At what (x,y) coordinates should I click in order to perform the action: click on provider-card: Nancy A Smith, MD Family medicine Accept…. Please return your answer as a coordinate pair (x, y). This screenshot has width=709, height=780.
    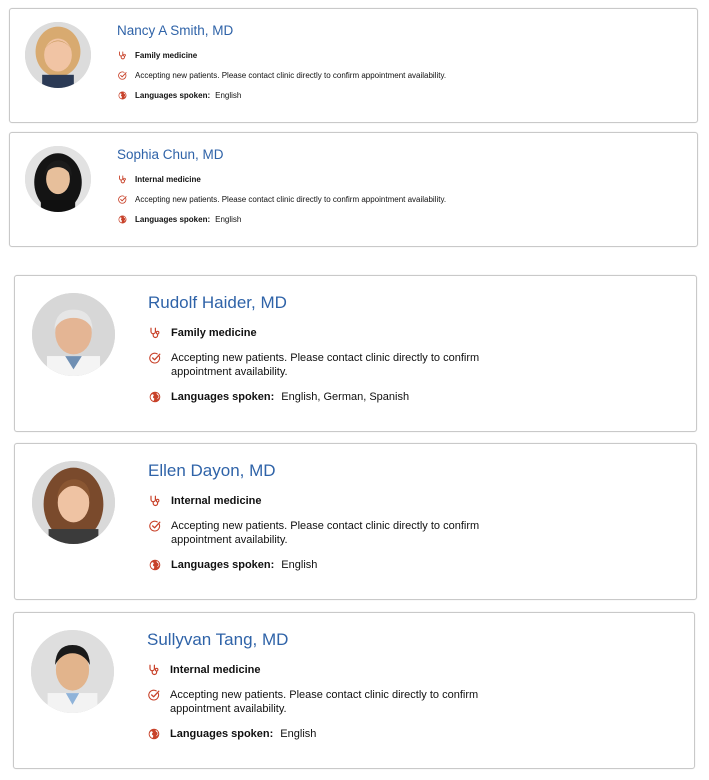
    Looking at the image, I should click on (353, 65).